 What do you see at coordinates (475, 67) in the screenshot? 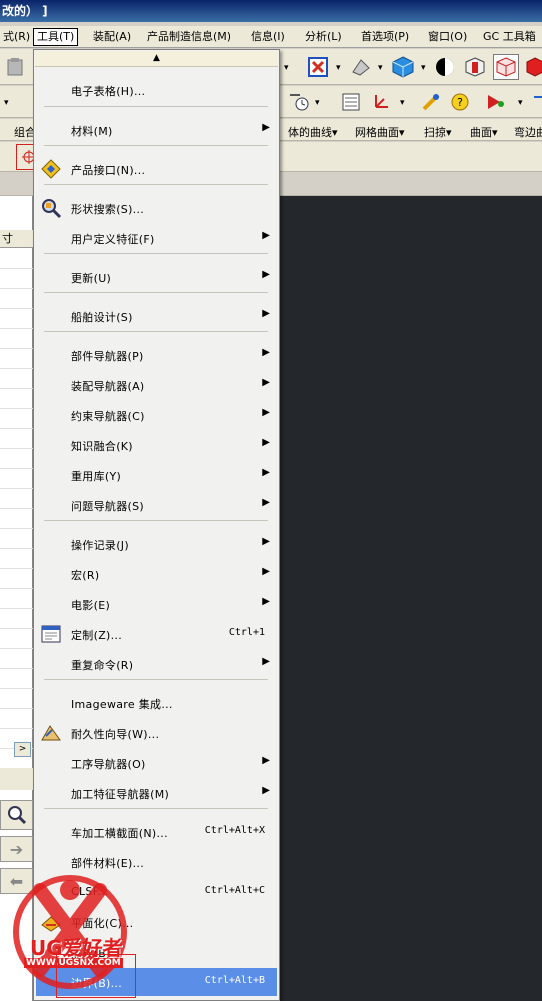
I see `shaded-edges-icon` at bounding box center [475, 67].